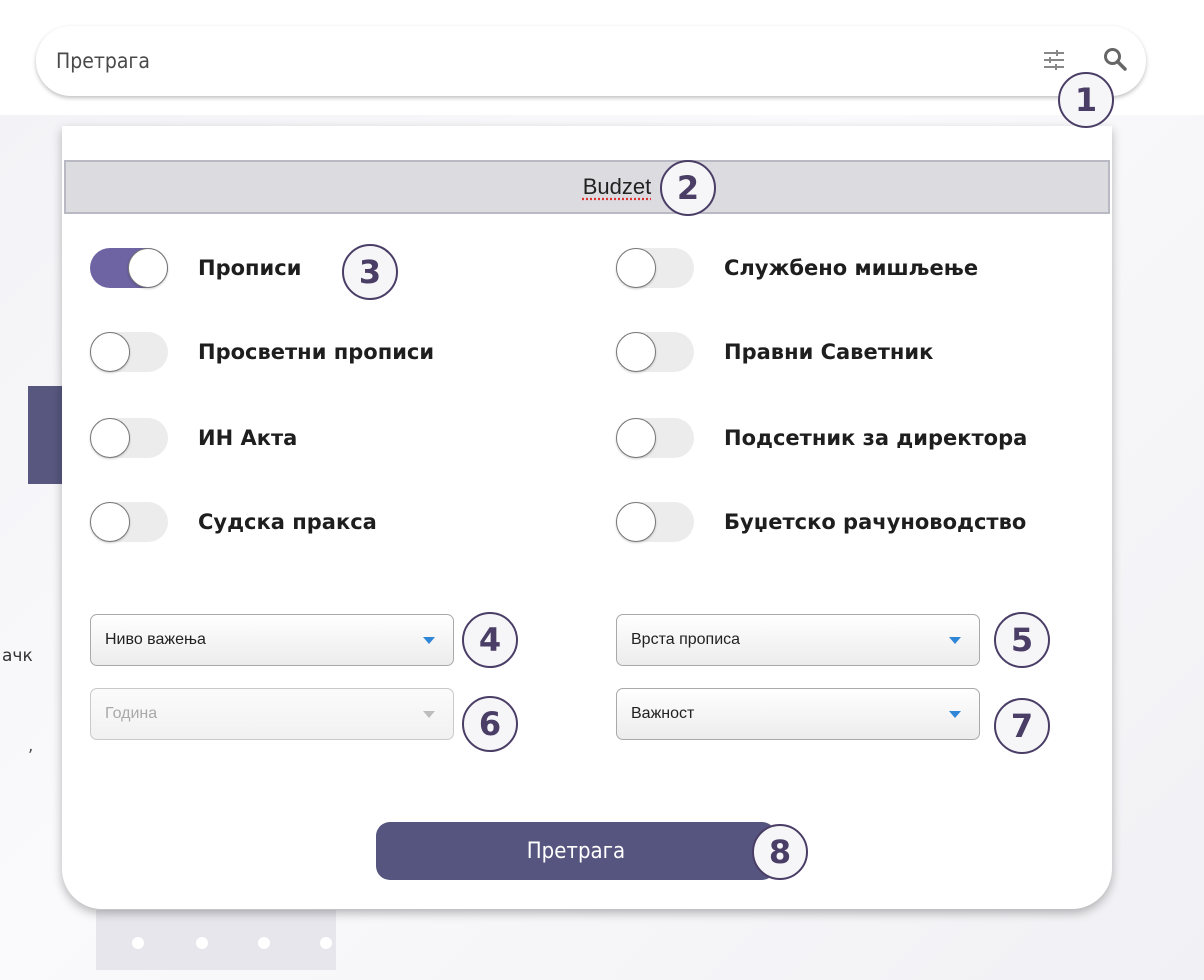 The height and width of the screenshot is (980, 1204). I want to click on toggle-label: Правни Саветник, so click(829, 352).